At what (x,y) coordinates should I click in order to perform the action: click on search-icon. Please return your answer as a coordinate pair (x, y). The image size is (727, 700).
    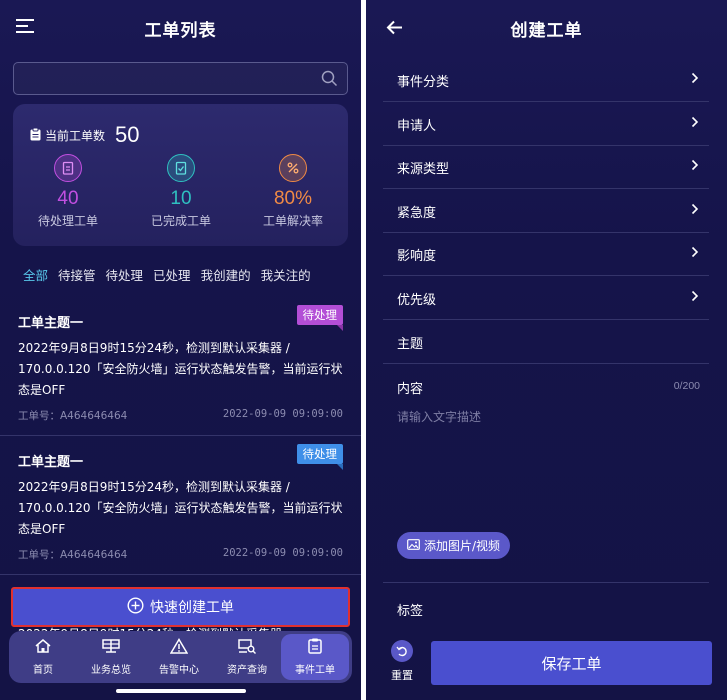
    Looking at the image, I should click on (329, 80).